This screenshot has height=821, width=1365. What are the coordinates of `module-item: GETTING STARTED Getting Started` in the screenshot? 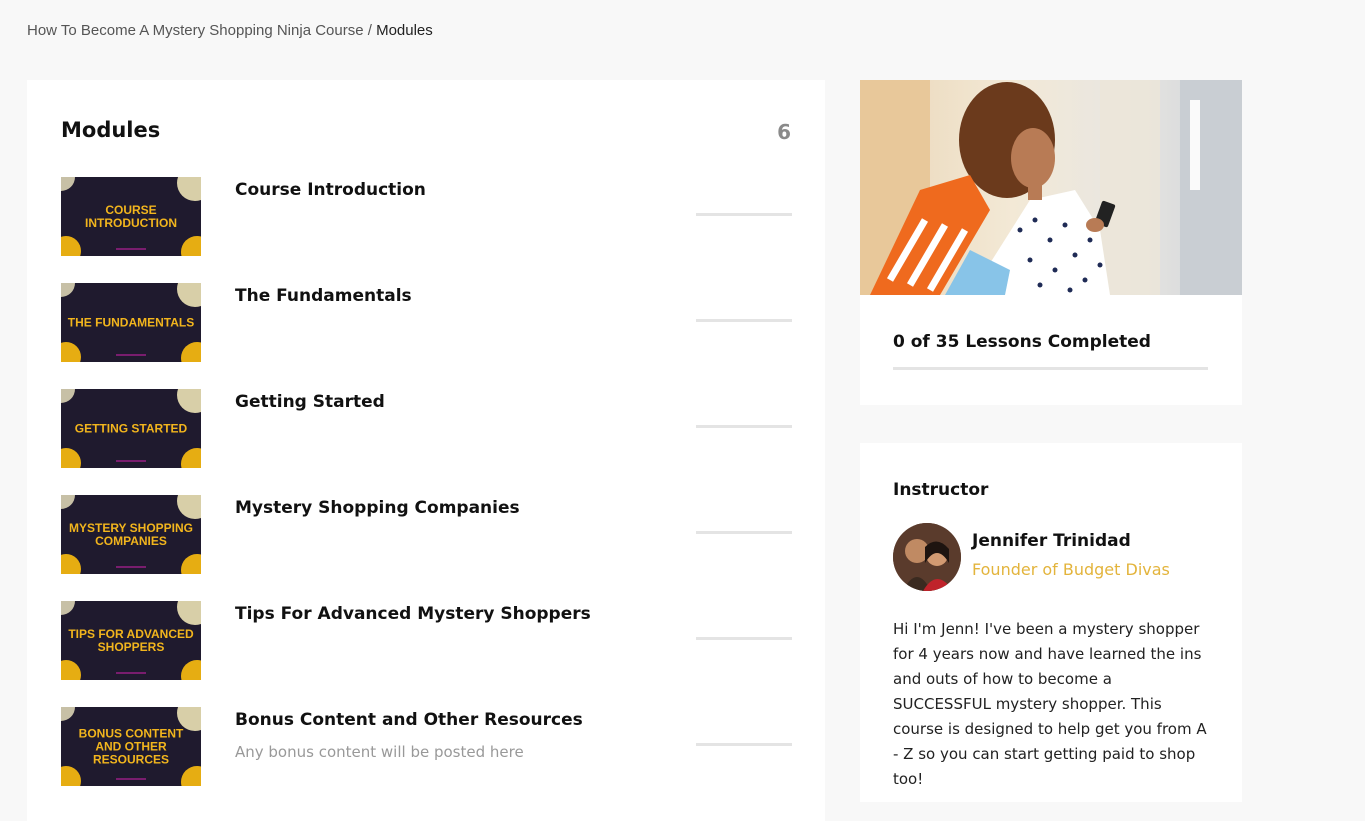 It's located at (426, 429).